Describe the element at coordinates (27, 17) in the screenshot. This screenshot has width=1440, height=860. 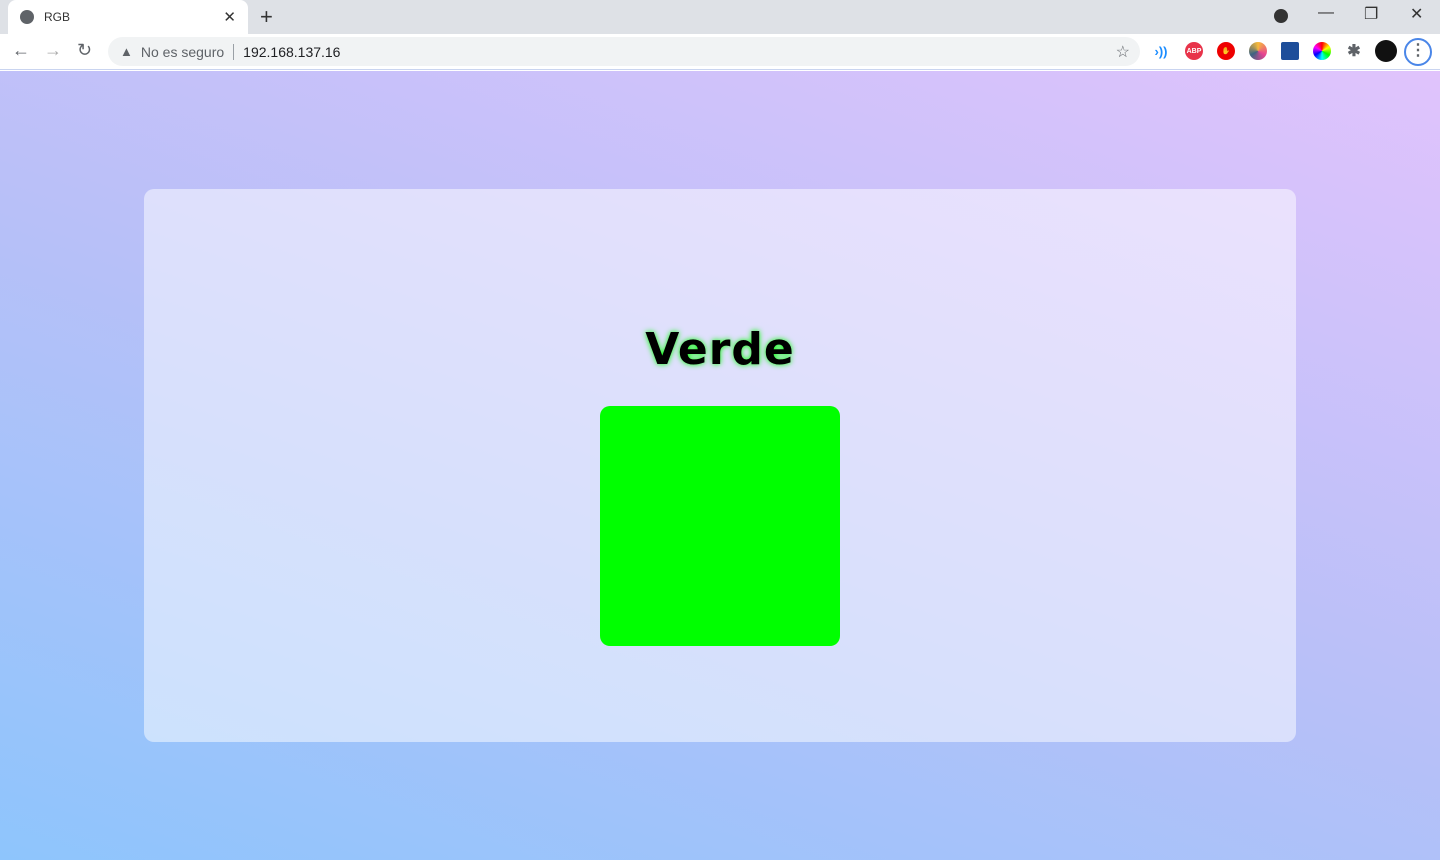
I see `globe-icon` at that location.